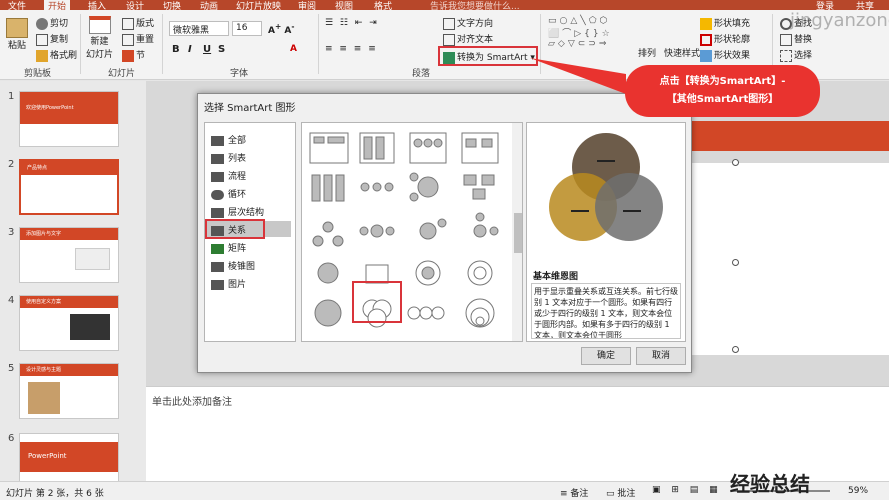 This screenshot has width=889, height=500. What do you see at coordinates (217, 284) in the screenshot?
I see `picture-icon` at bounding box center [217, 284].